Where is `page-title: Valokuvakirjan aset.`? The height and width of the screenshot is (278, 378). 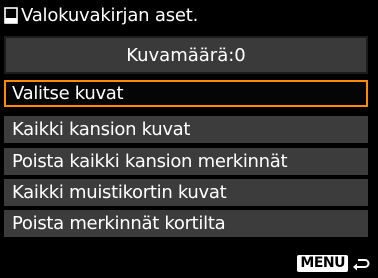
page-title: Valokuvakirjan aset. is located at coordinates (110, 15).